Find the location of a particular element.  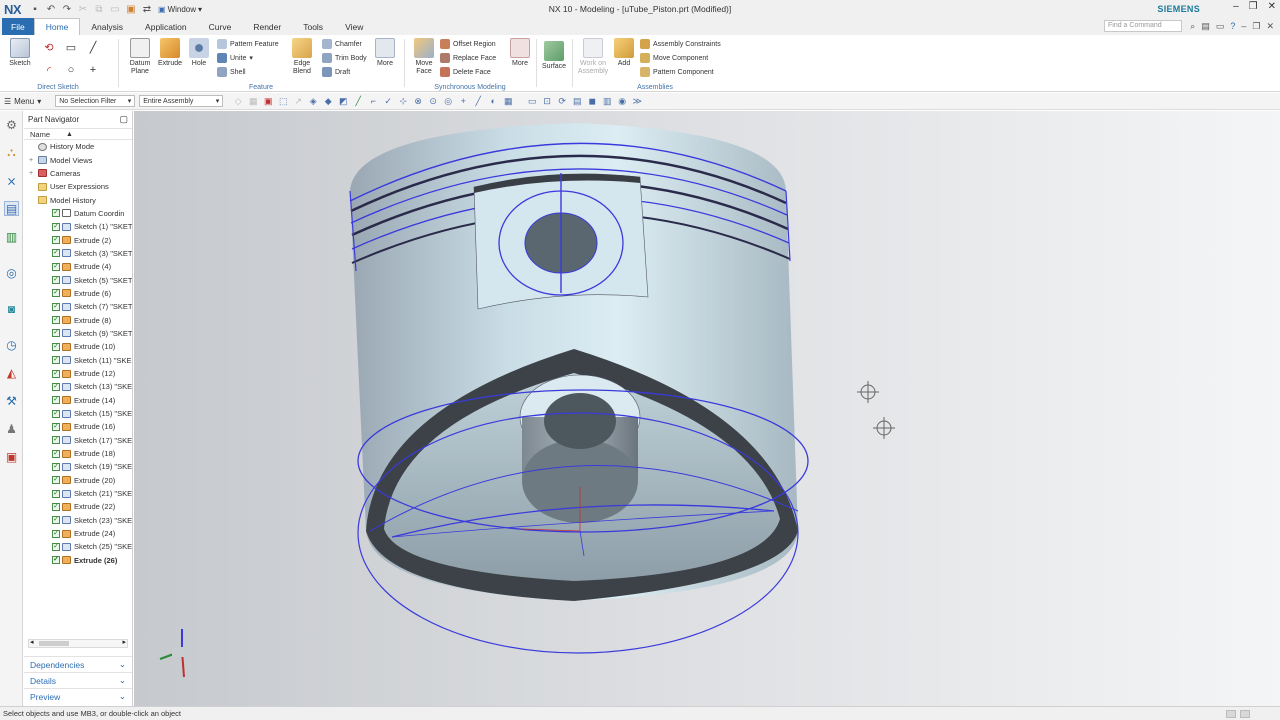

hd3d-tools-icon: ◎ is located at coordinates (11, 272).